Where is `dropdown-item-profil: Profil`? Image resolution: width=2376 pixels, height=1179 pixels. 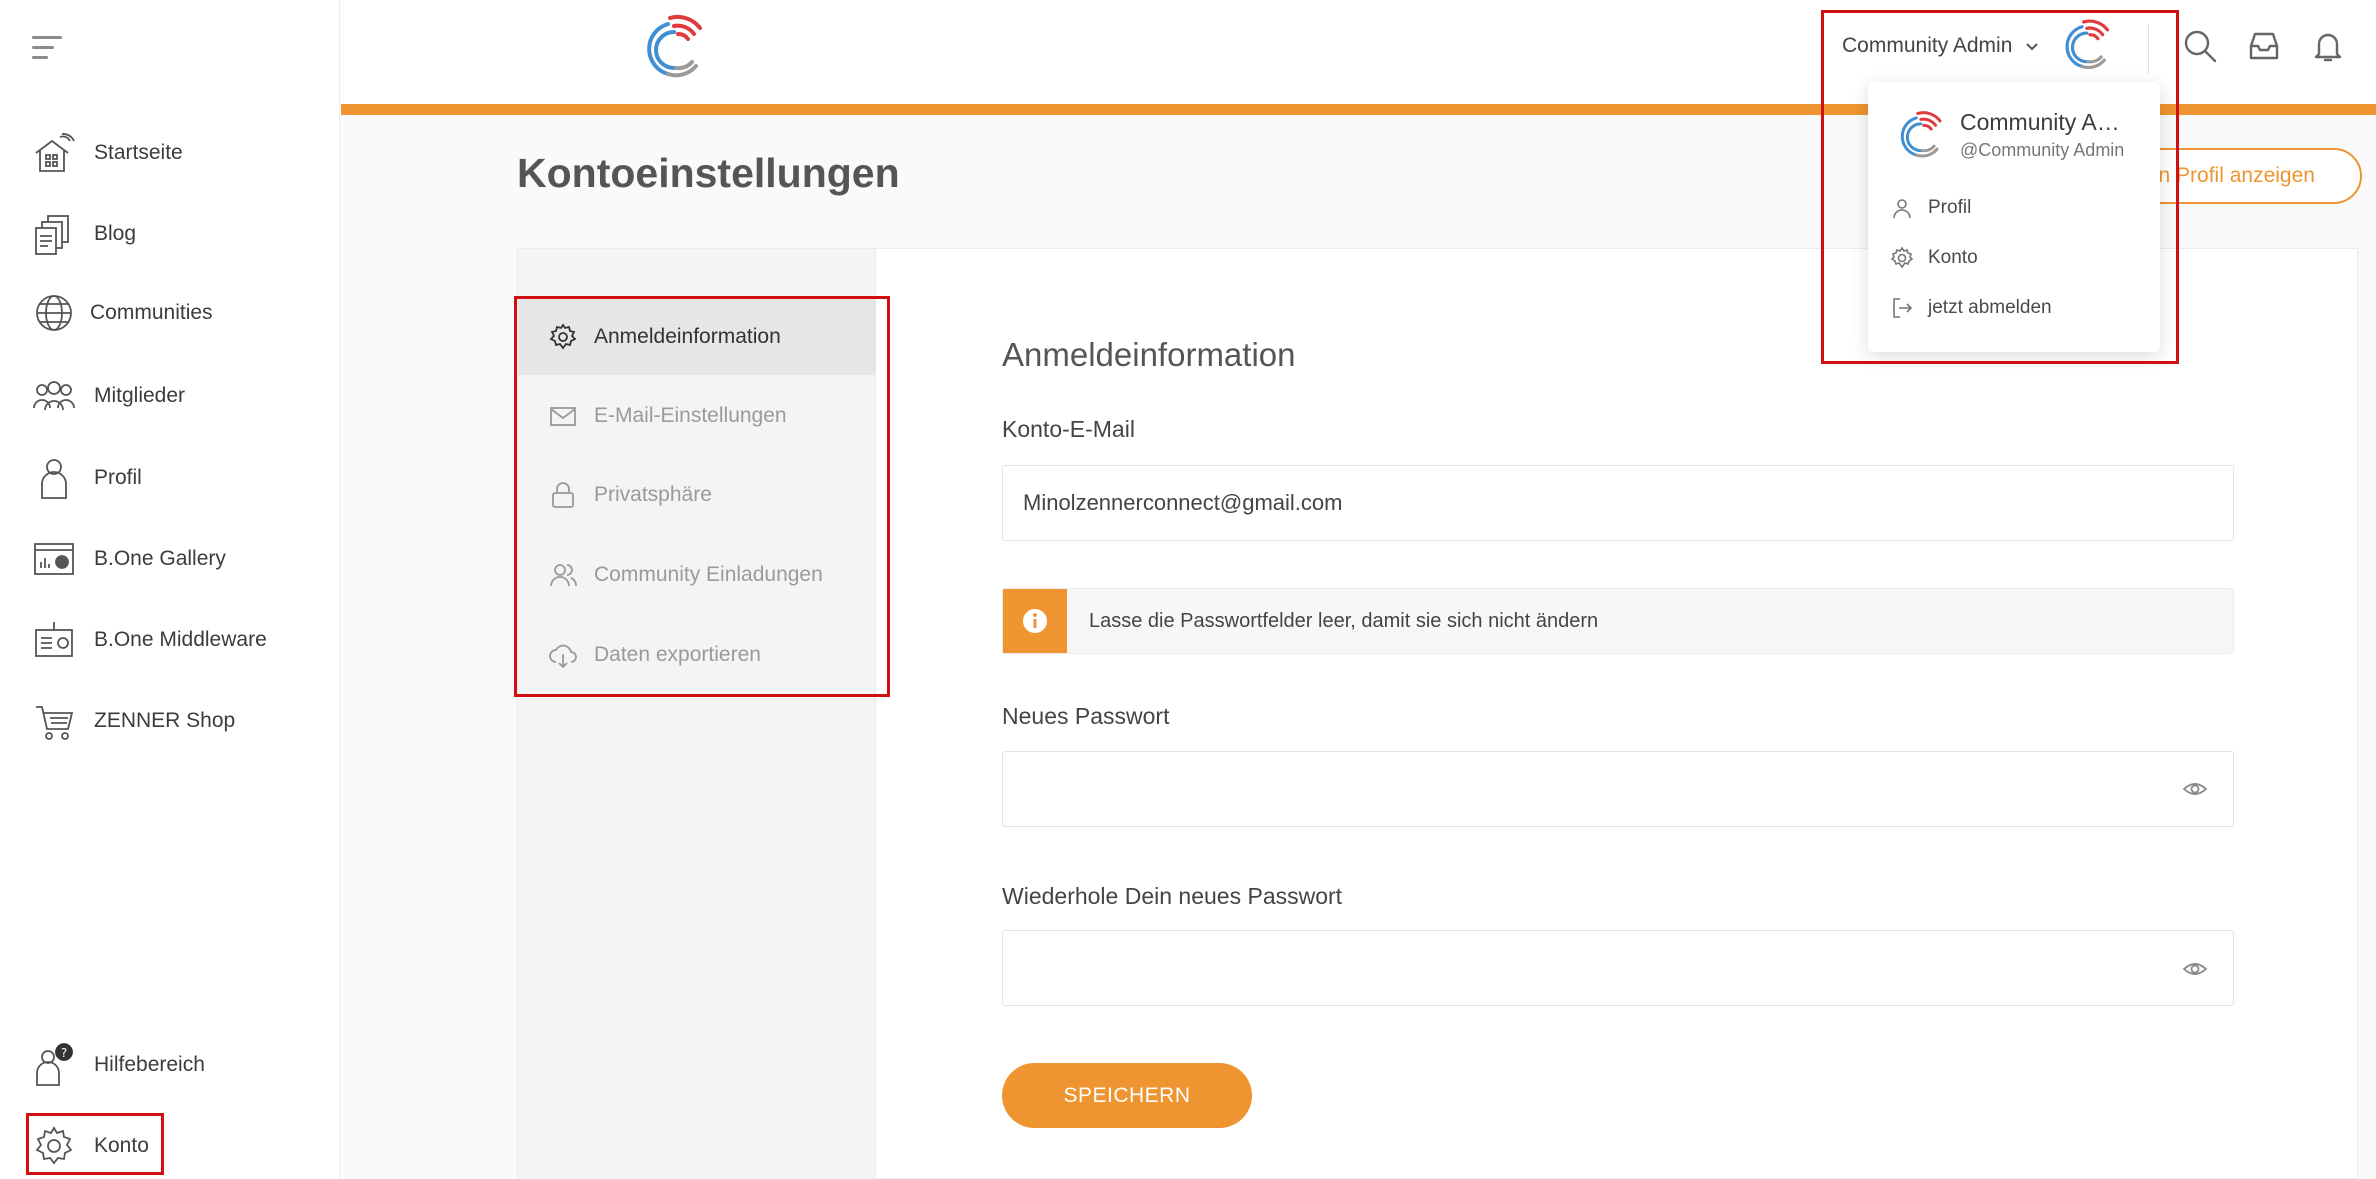 dropdown-item-profil: Profil is located at coordinates (1930, 208).